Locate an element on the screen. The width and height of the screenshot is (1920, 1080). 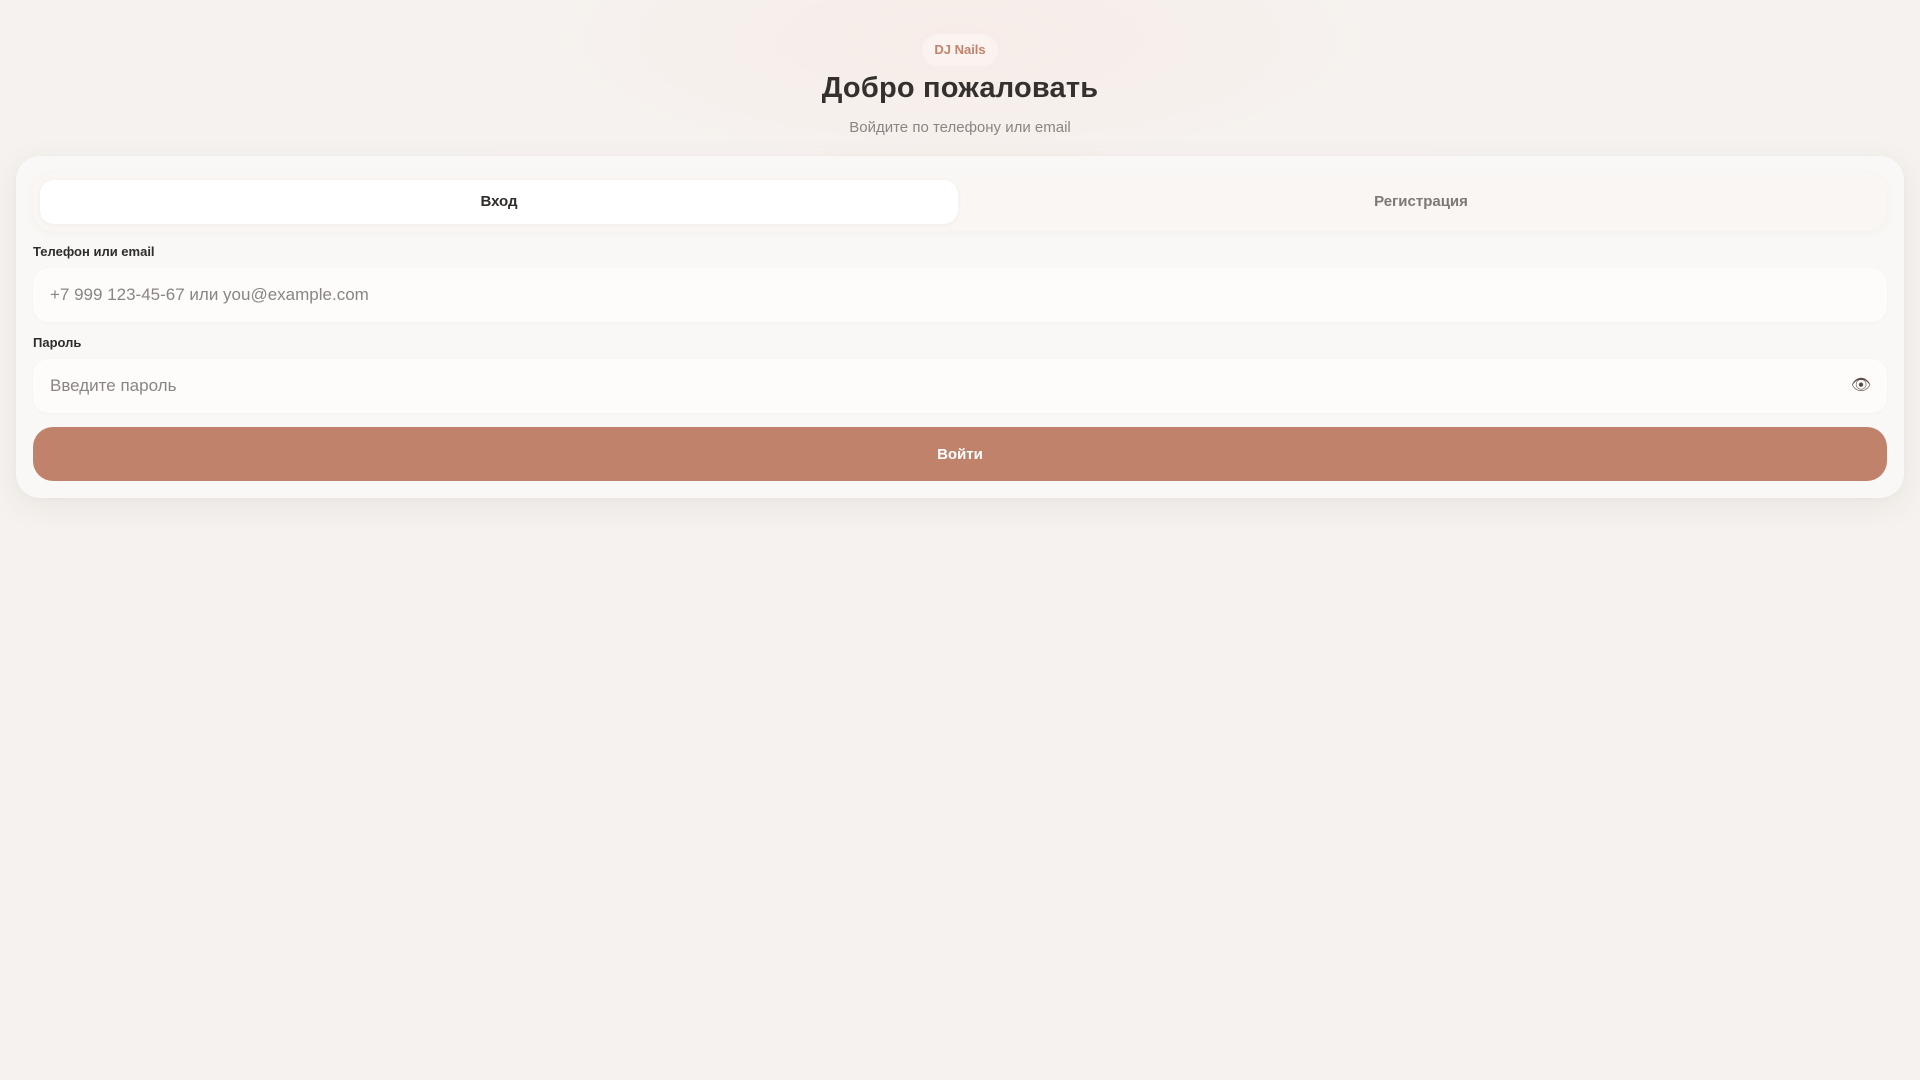
password-field-label: Пароль is located at coordinates (57, 342).